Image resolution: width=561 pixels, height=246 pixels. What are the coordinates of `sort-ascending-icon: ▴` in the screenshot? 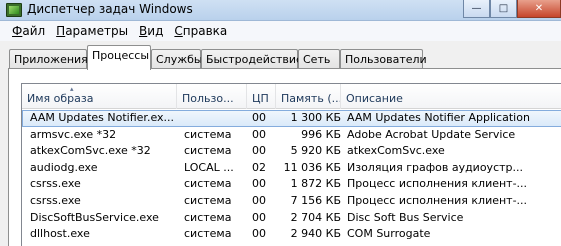 It's located at (72, 89).